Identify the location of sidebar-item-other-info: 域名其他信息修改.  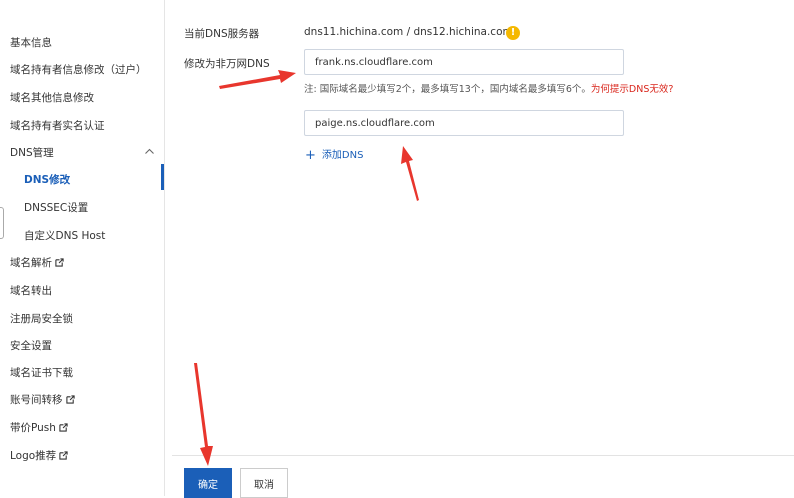
(52, 97).